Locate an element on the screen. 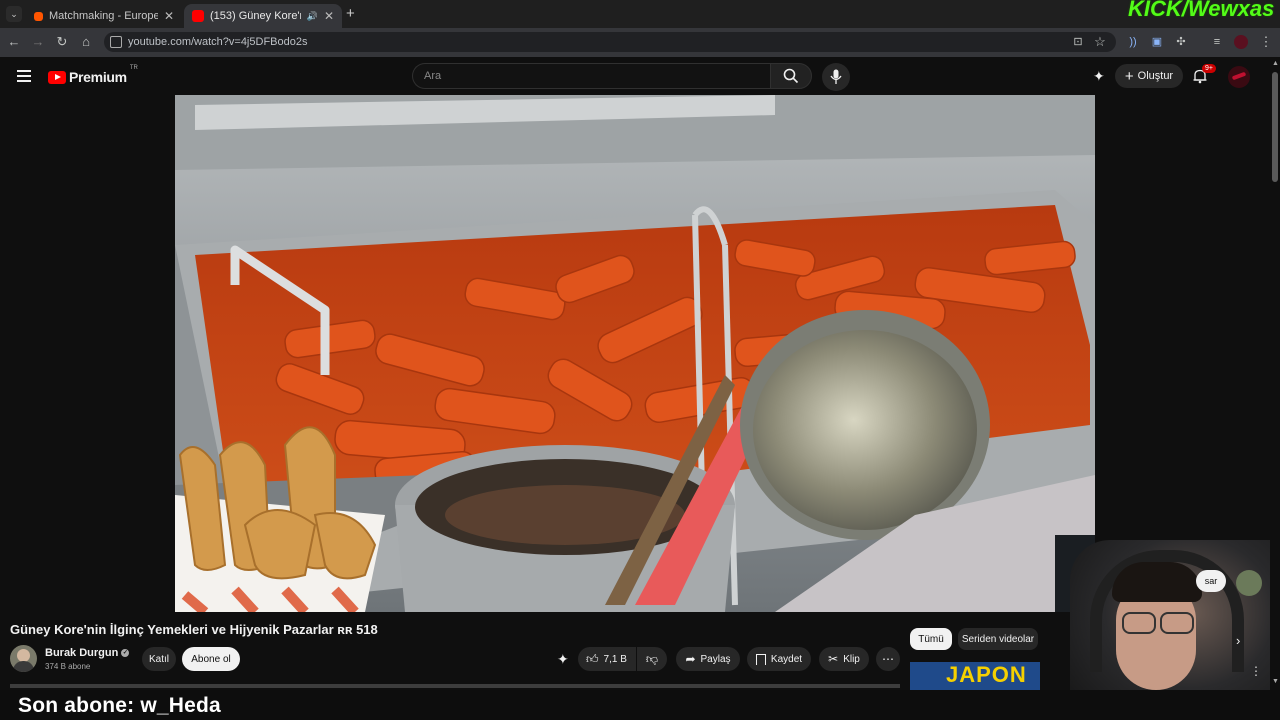  chip-label: Seriden videolar is located at coordinates (998, 639).